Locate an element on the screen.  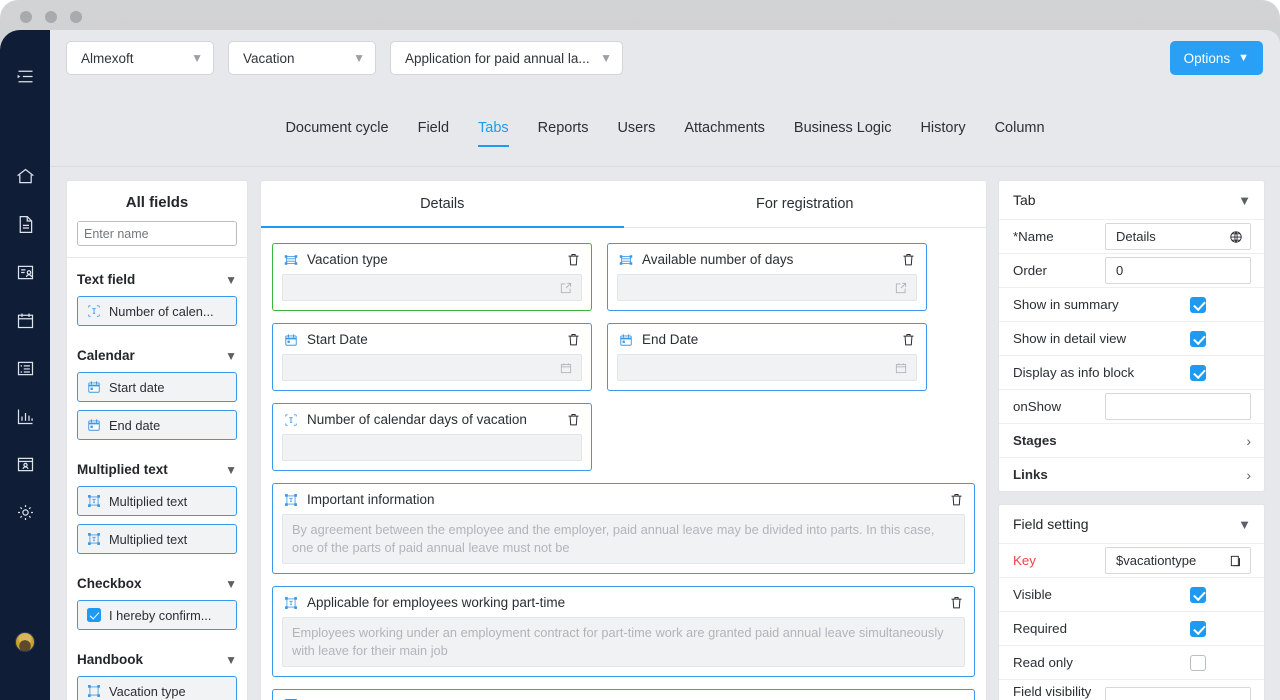
avatar is located at coordinates (25, 642).